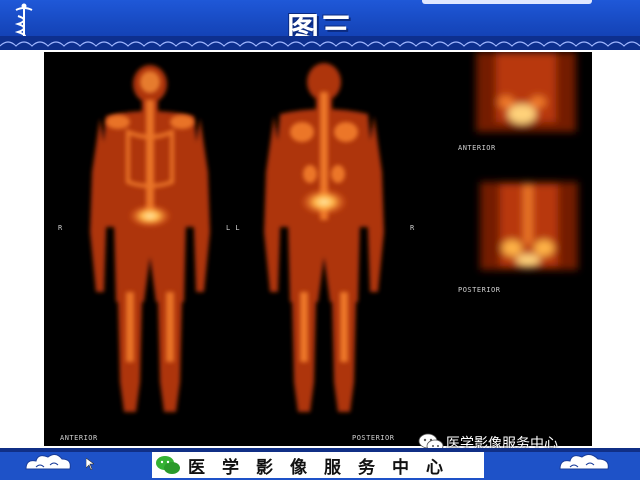 The width and height of the screenshot is (640, 480). I want to click on wechat-icon, so click(168, 465).